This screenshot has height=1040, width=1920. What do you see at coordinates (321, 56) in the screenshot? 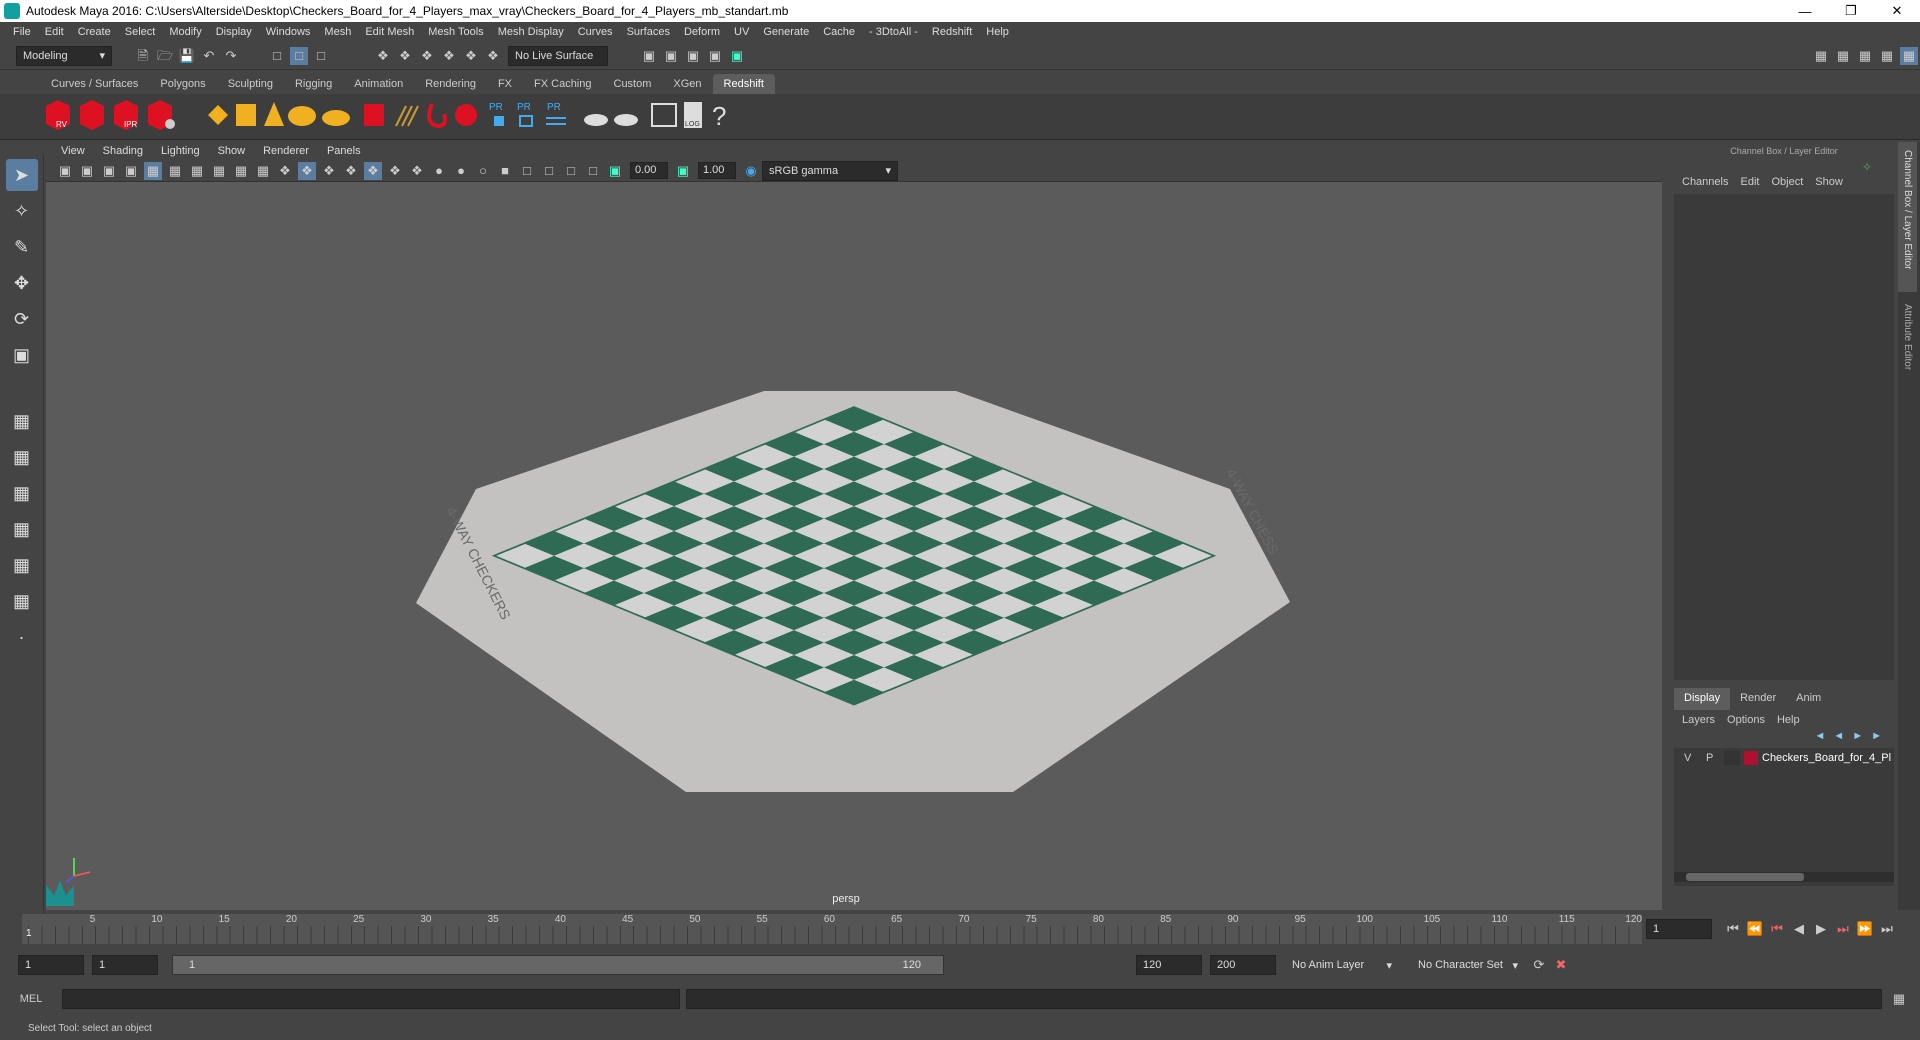
I see `select-component-icon: □` at bounding box center [321, 56].